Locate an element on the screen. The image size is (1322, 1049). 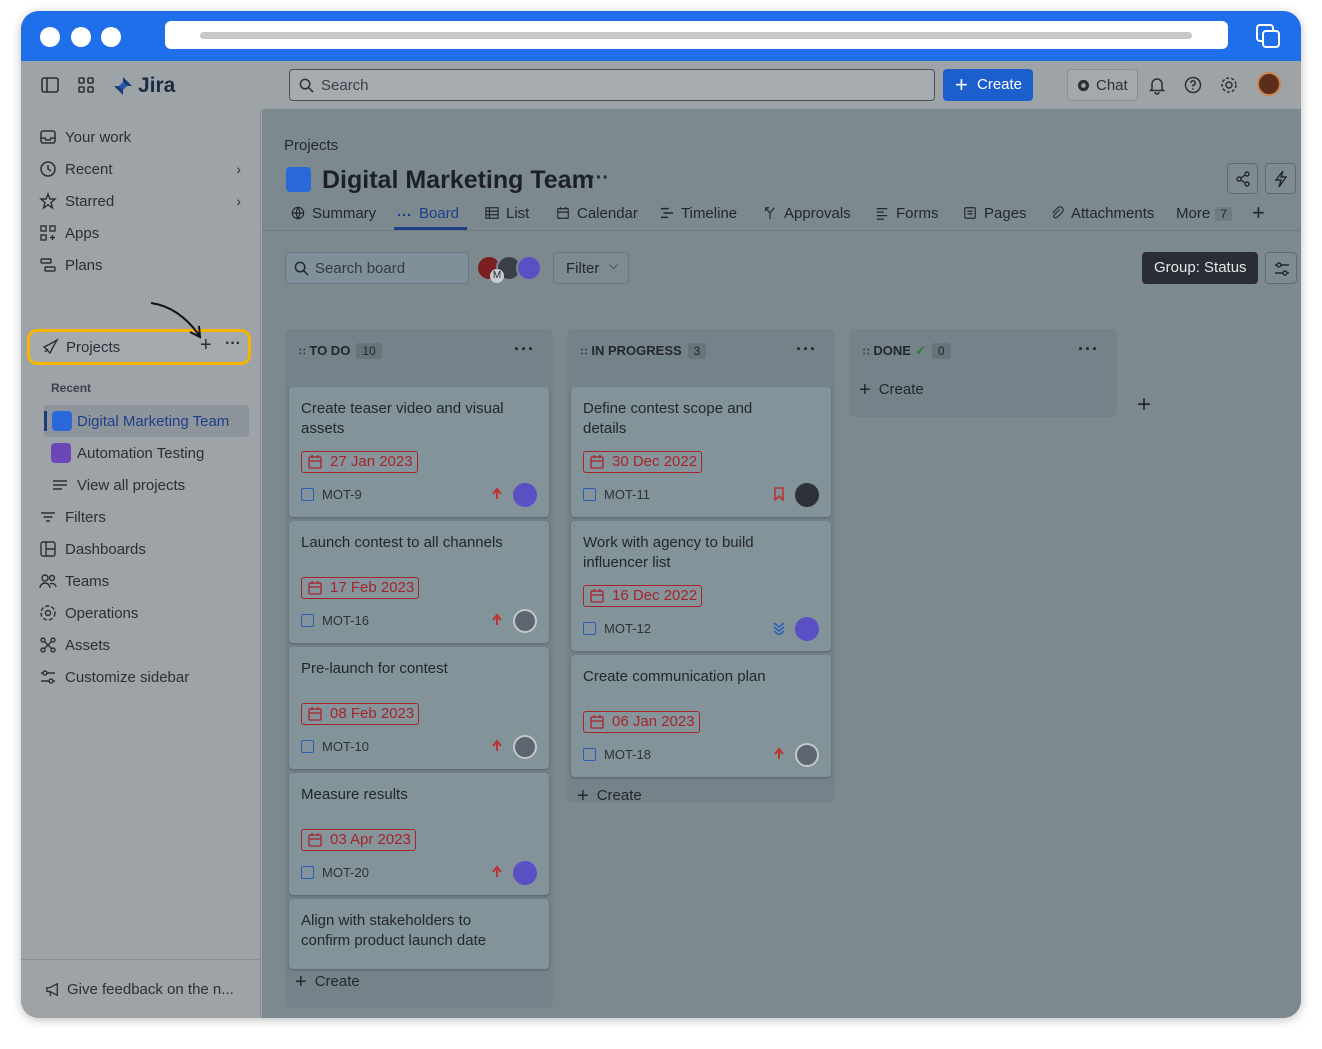
automation-button is located at coordinates (1280, 178).